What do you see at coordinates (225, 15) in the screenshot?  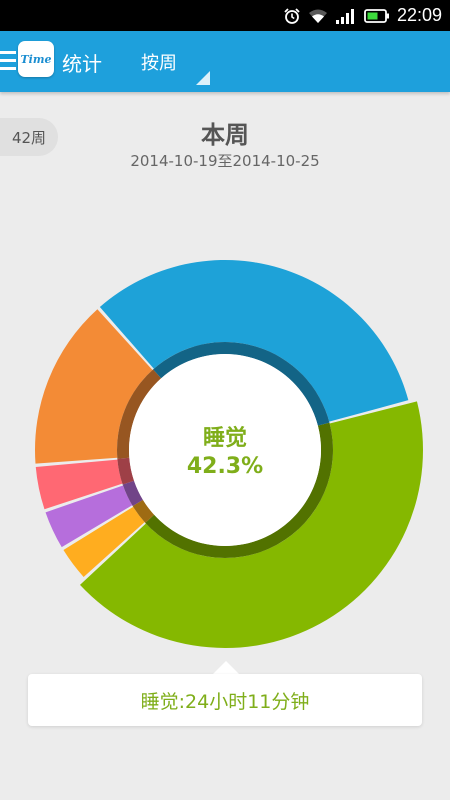 I see `status-bar: 22:09` at bounding box center [225, 15].